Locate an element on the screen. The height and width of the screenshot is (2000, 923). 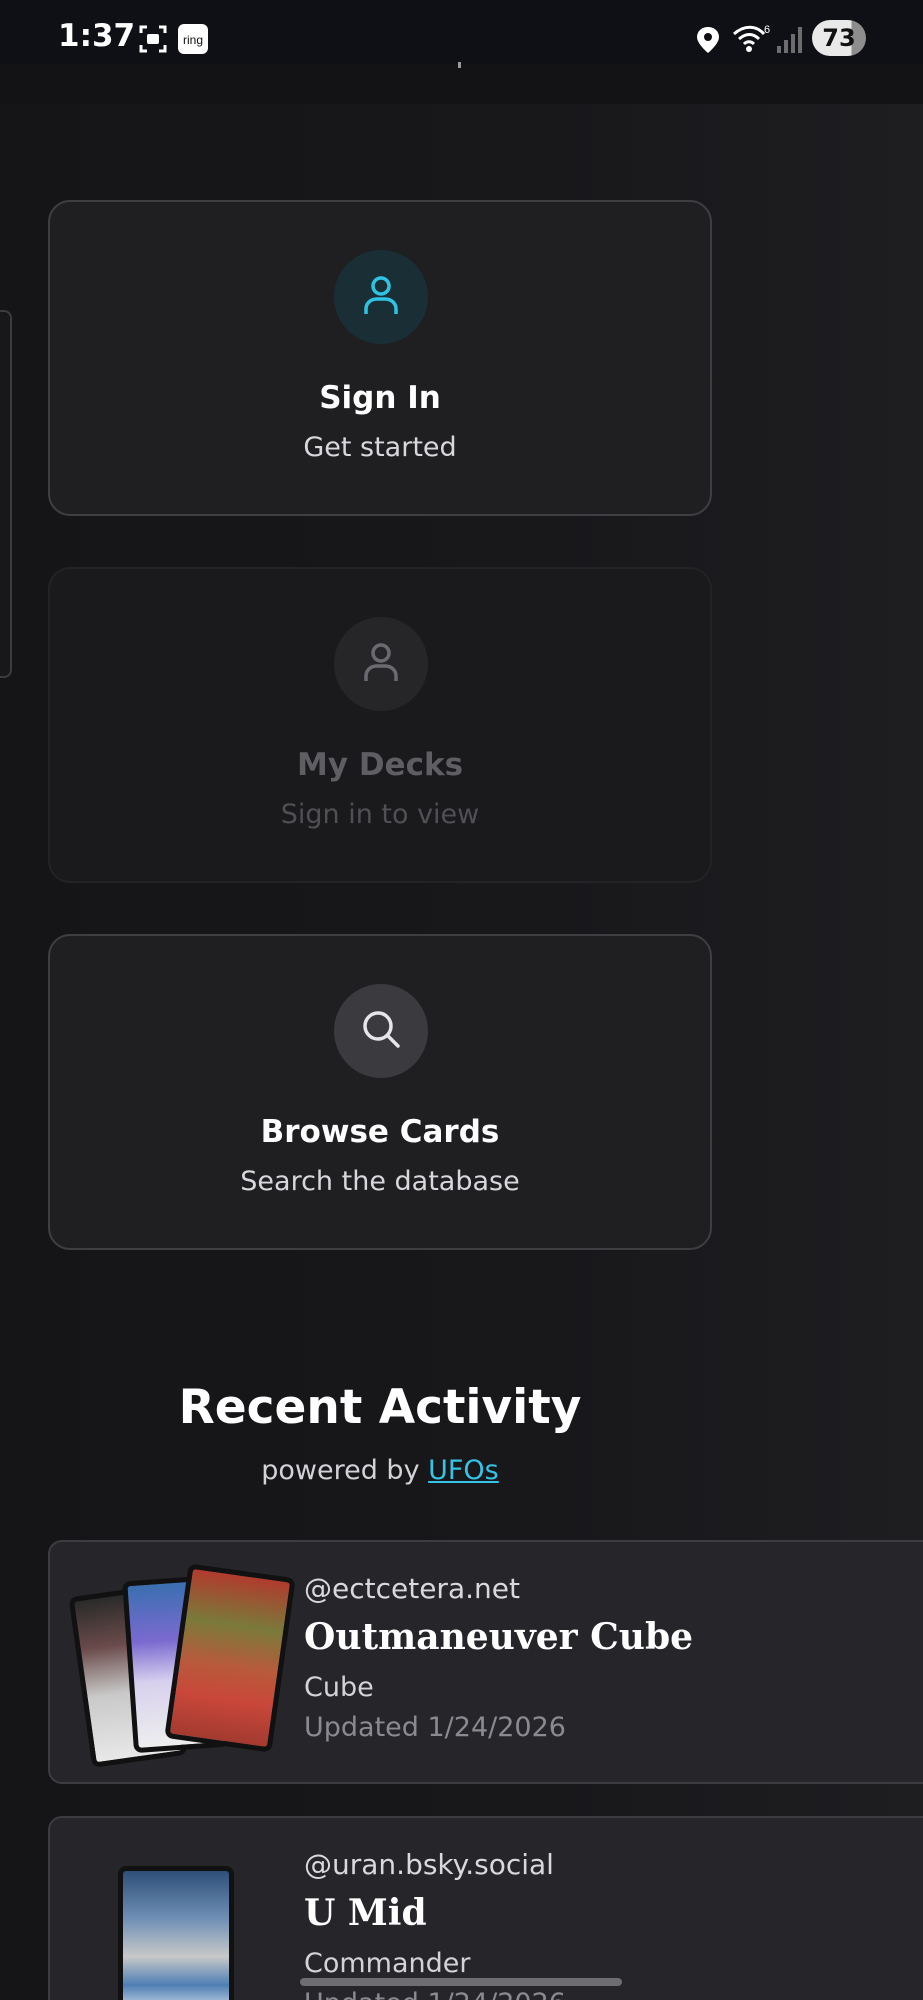
status-time: 1:37 is located at coordinates (97, 36).